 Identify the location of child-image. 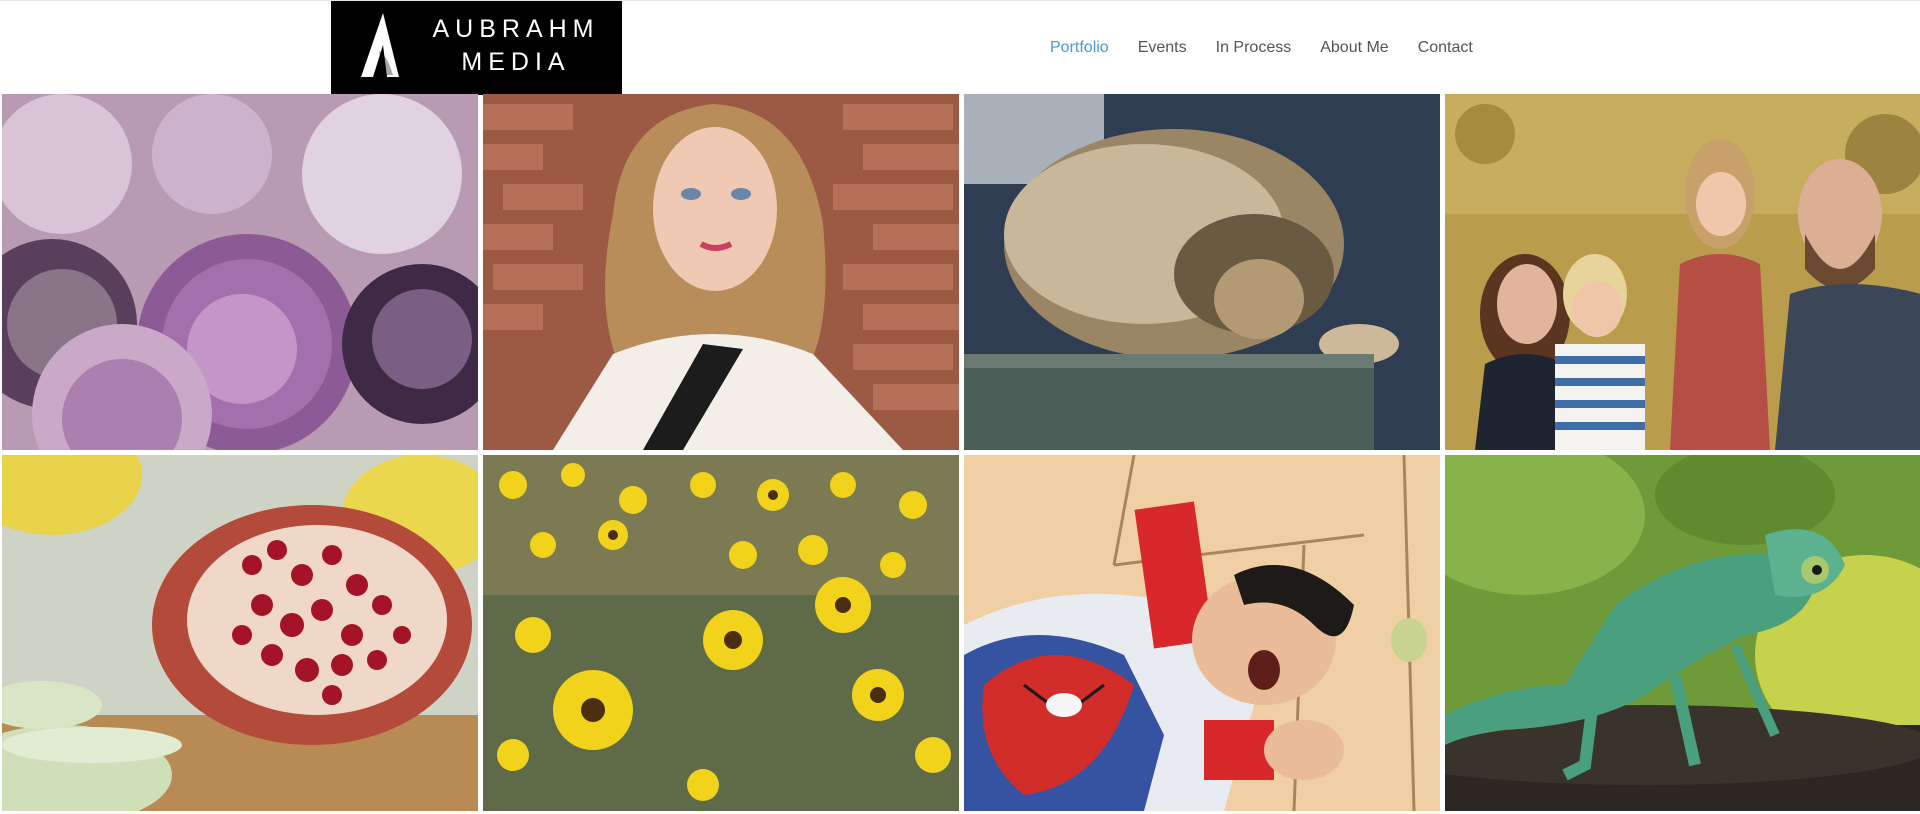
(1202, 633).